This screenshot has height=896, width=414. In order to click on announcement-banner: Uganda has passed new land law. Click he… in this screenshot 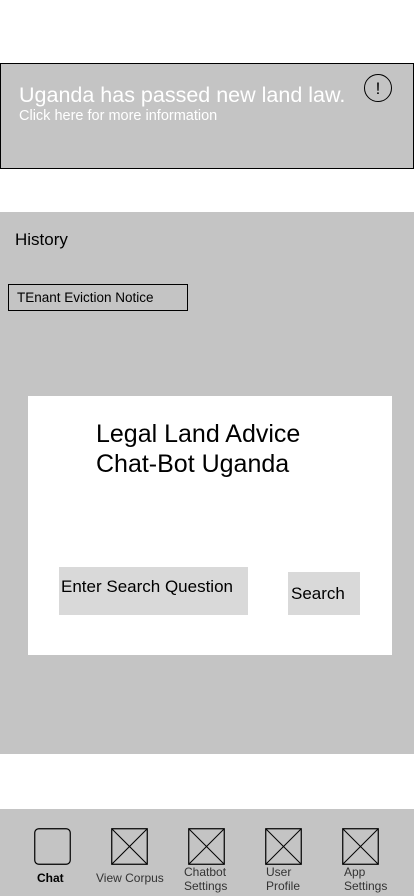, I will do `click(207, 116)`.